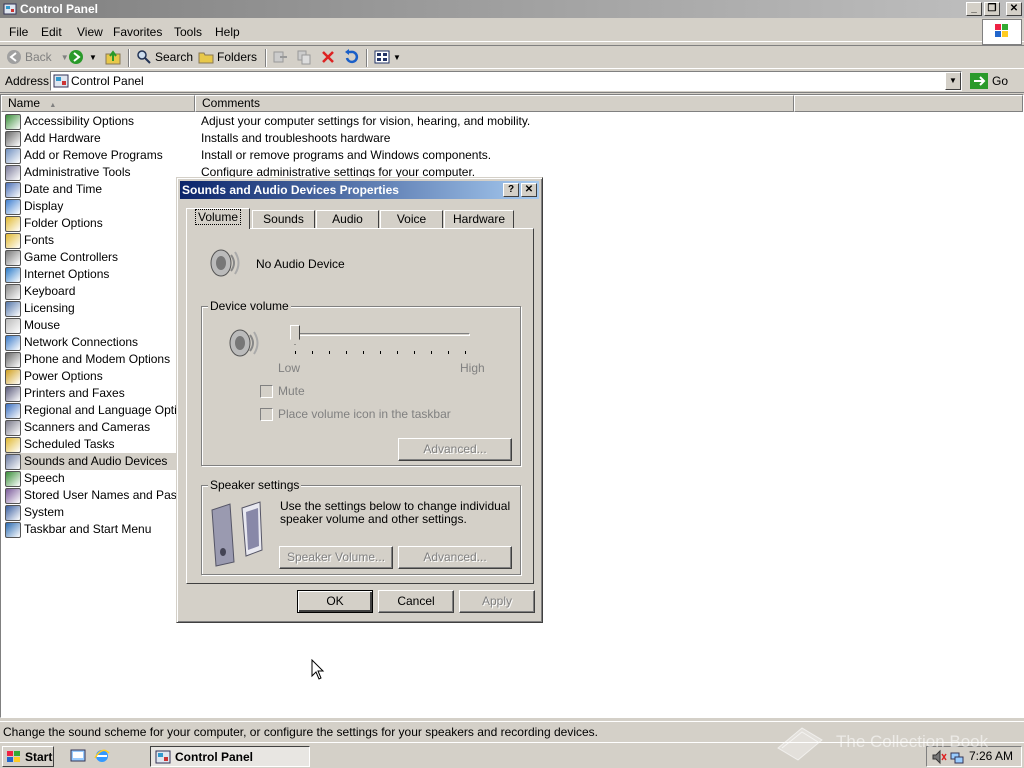  I want to click on forward-button: ▼, so click(82, 57).